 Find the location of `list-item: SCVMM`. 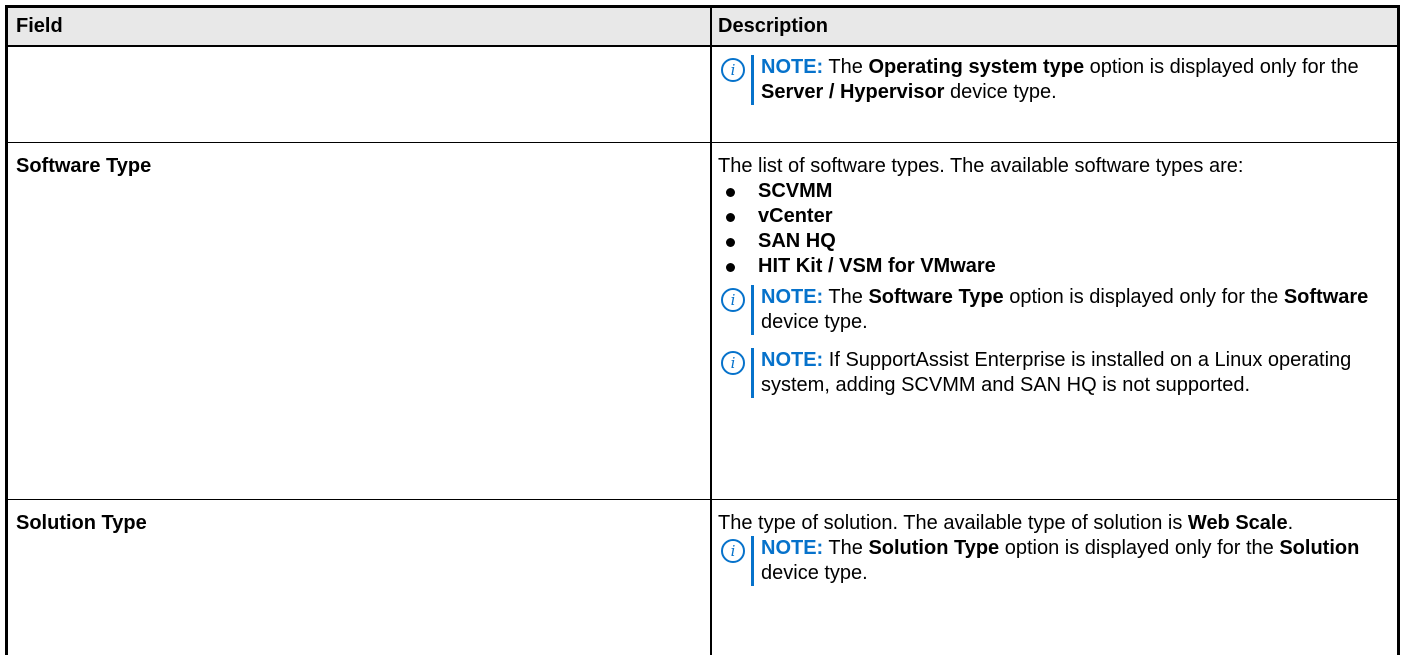

list-item: SCVMM is located at coordinates (1058, 191).